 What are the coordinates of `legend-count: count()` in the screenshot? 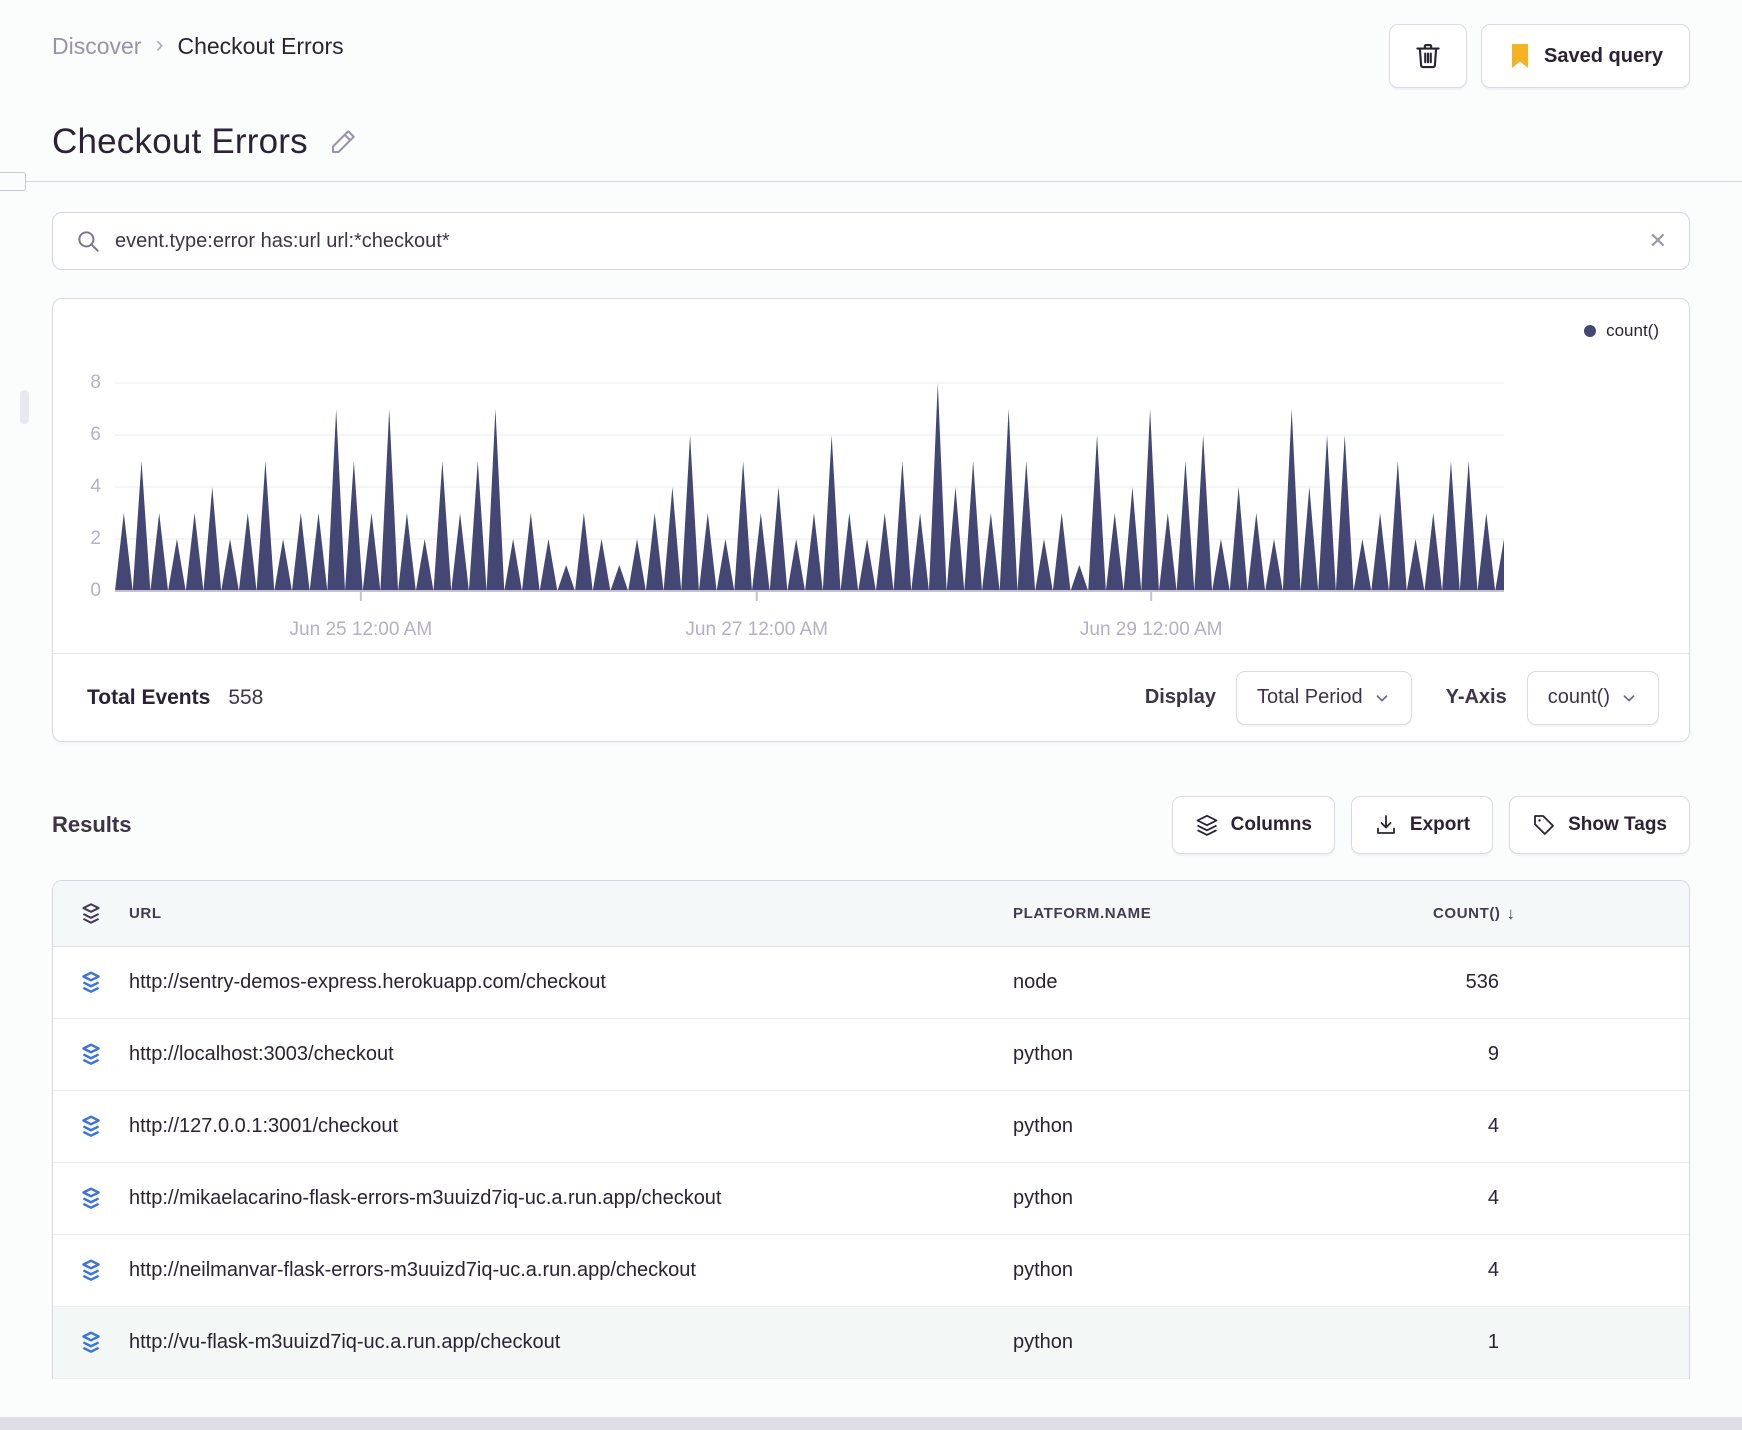 It's located at (1621, 331).